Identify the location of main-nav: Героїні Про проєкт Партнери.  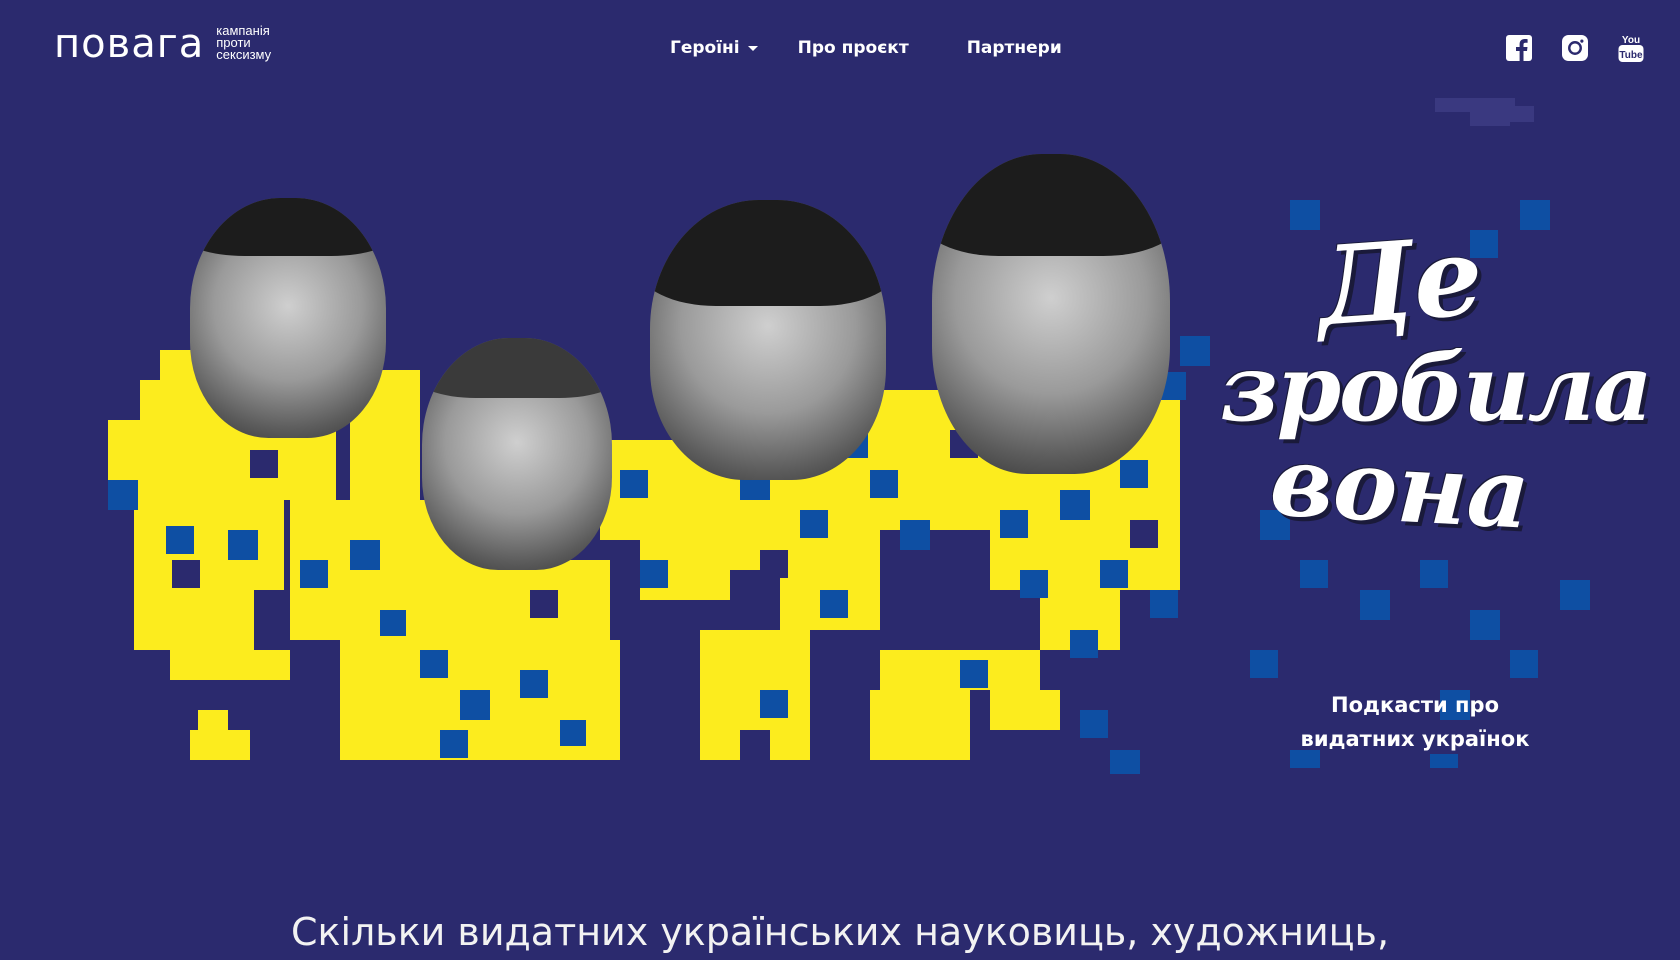
(866, 48).